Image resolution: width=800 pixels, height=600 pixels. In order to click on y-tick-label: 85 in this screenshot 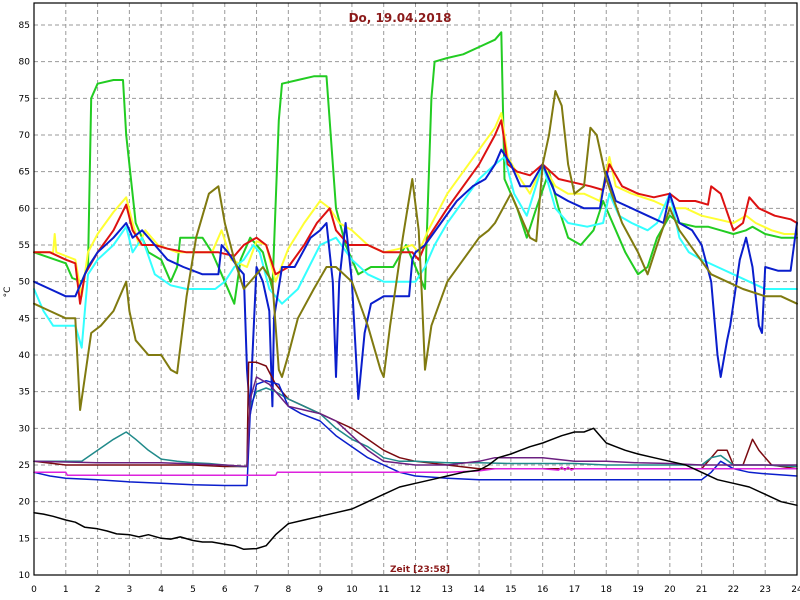, I will do `click(24, 26)`.